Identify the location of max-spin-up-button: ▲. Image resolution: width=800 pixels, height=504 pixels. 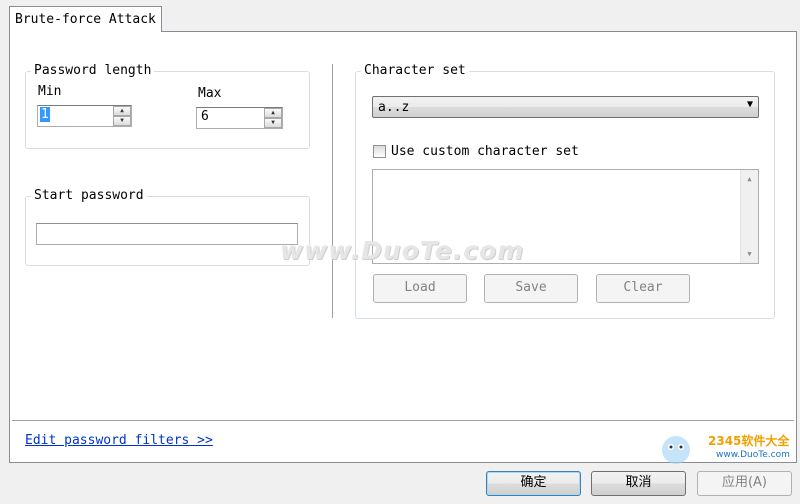
(273, 113).